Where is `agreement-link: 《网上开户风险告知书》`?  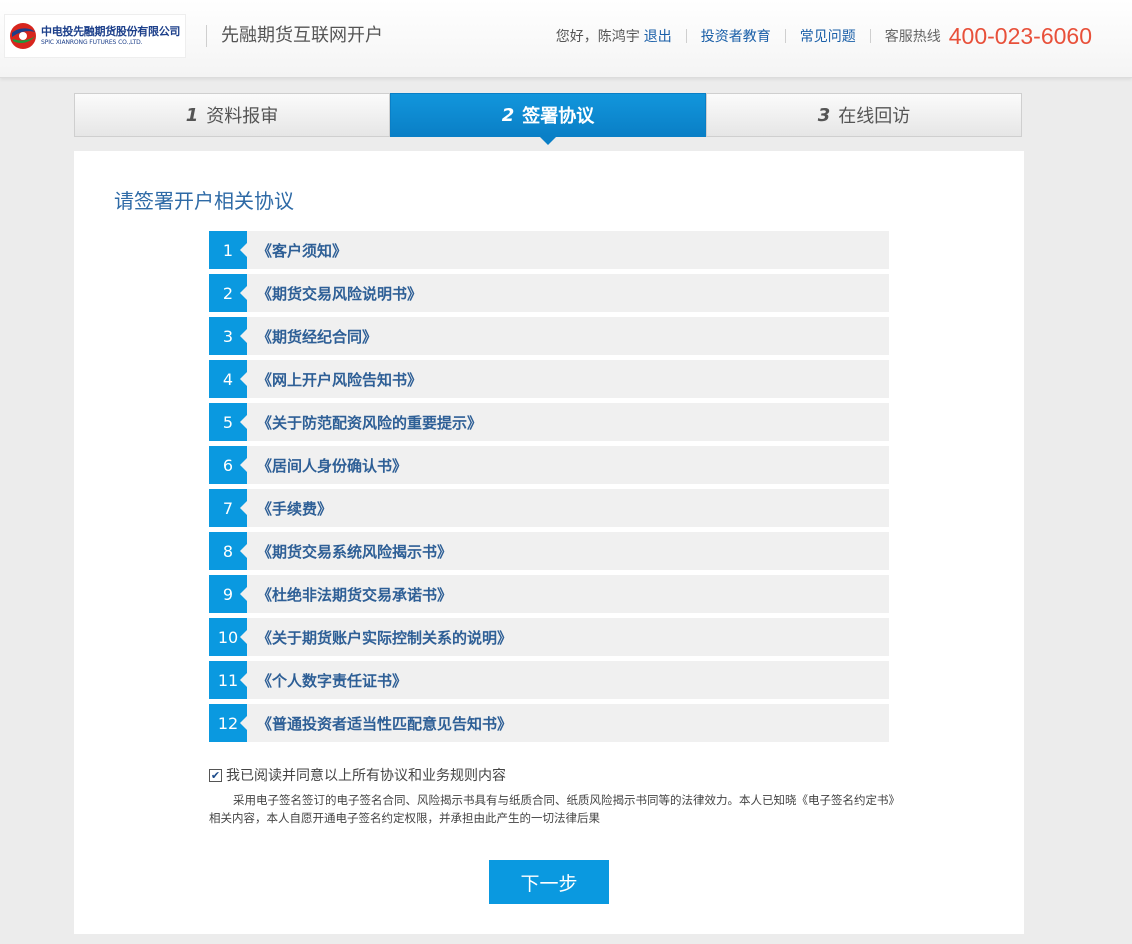
agreement-link: 《网上开户风险告知书》 is located at coordinates (339, 379).